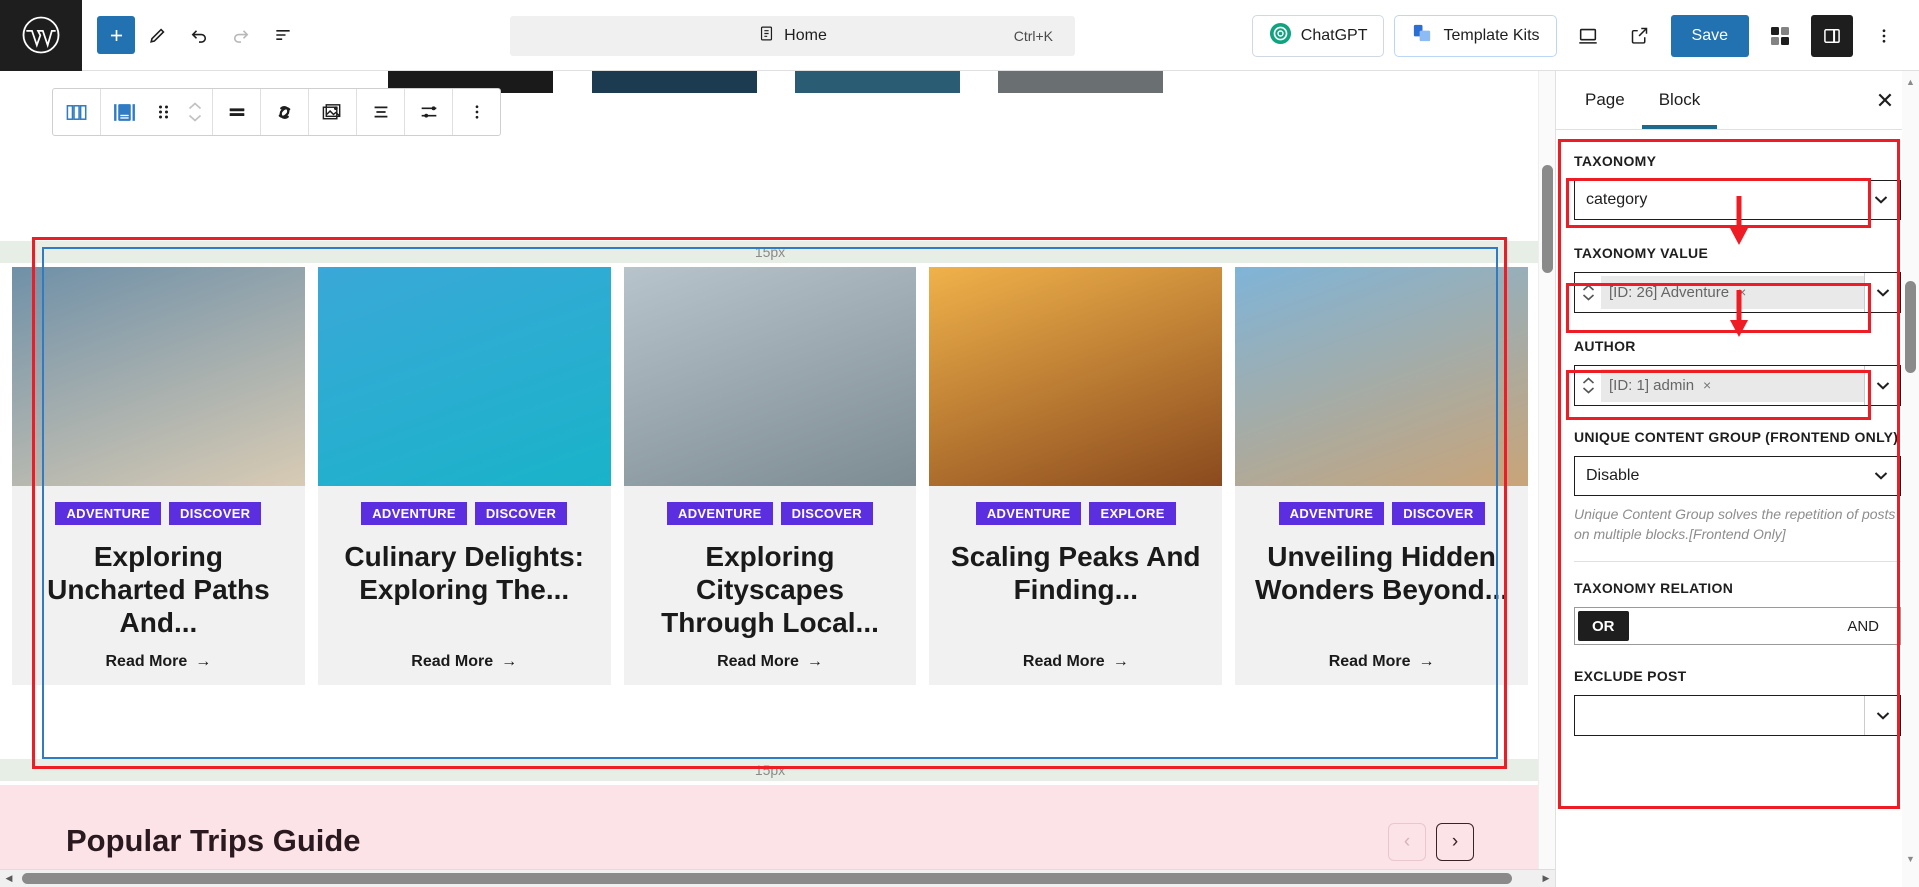 This screenshot has height=887, width=1919. I want to click on wordpress-logo-icon, so click(41, 35).